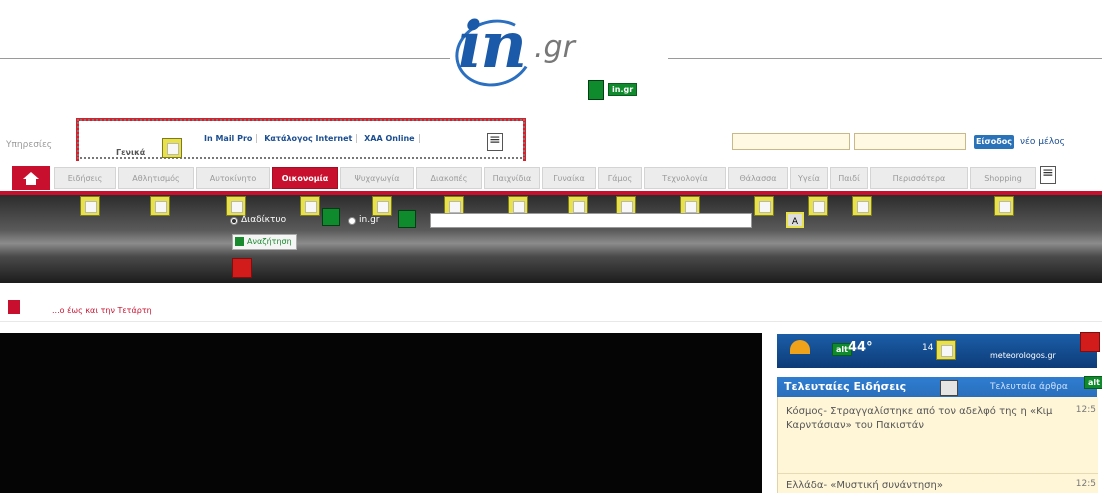 Image resolution: width=1102 pixels, height=493 pixels. I want to click on section-divider, so click(551, 321).